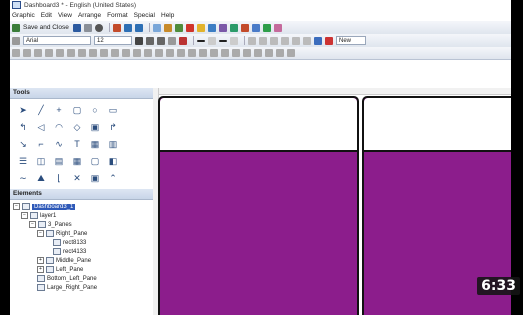  I want to click on freeform-tool-icon: ◇, so click(77, 127).